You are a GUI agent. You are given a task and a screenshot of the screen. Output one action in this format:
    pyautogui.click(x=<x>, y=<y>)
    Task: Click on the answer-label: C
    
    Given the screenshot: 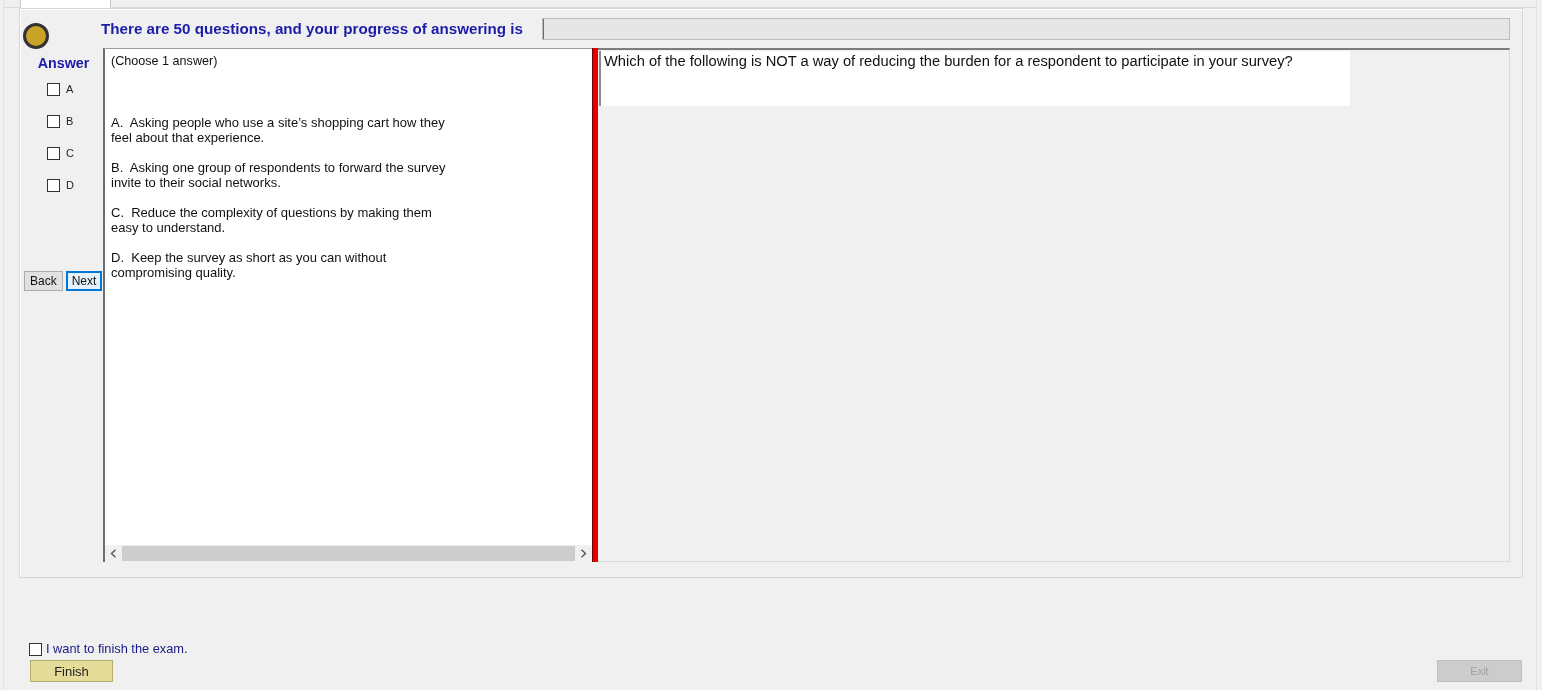 What is the action you would take?
    pyautogui.click(x=70, y=153)
    